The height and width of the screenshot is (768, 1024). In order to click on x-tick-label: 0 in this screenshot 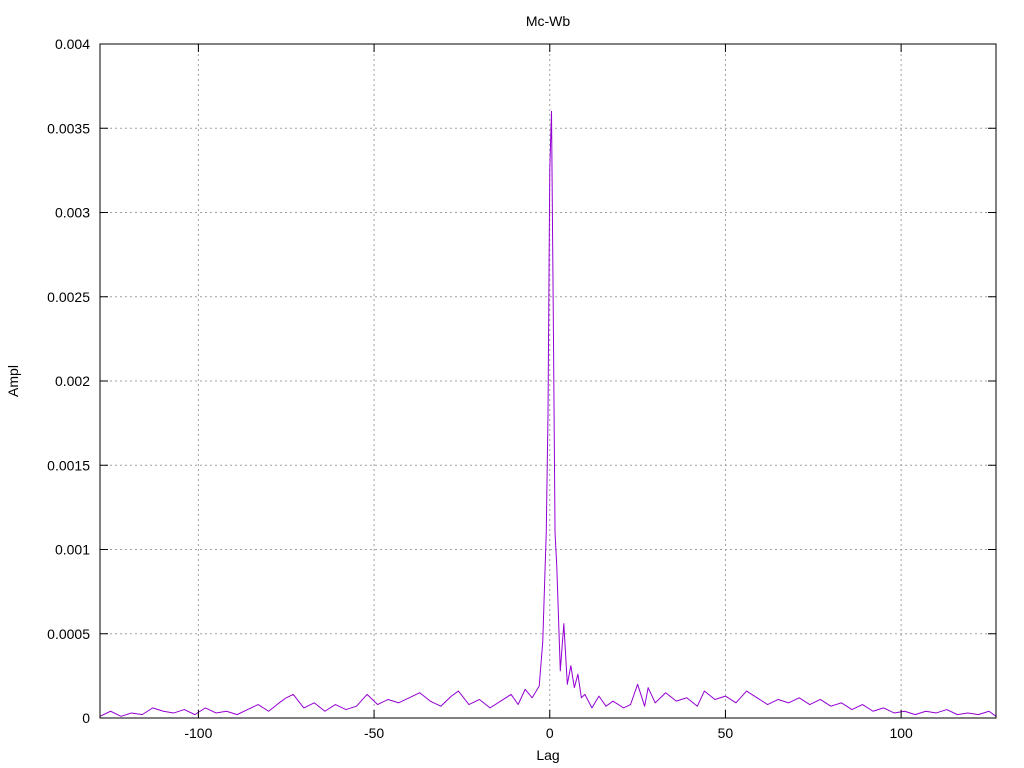, I will do `click(550, 733)`.